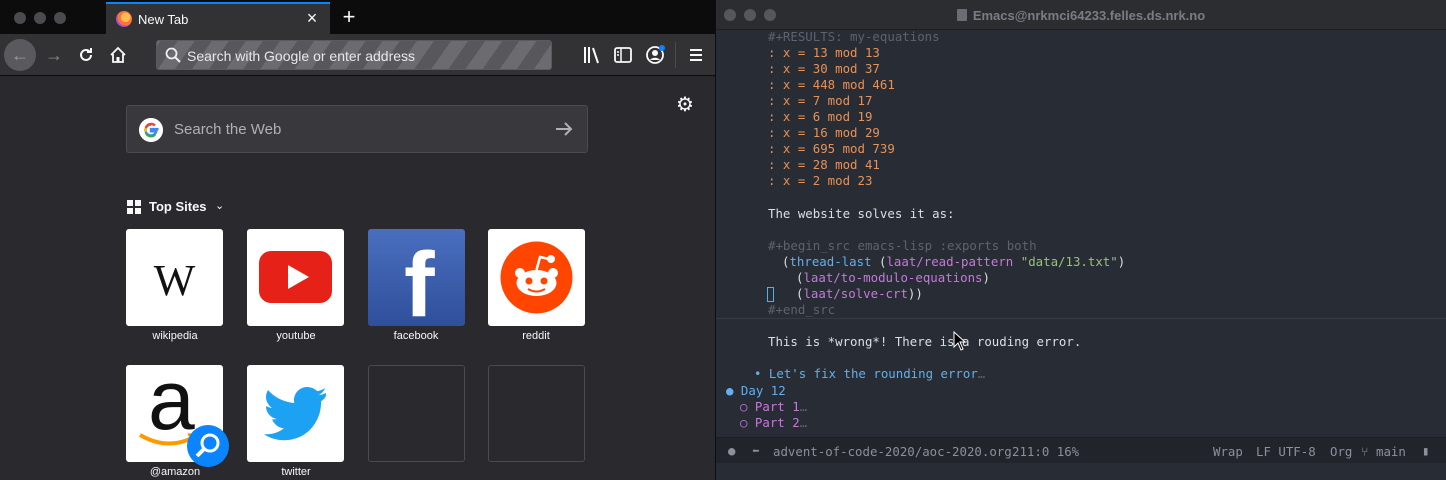  I want to click on top-site-twitter, so click(295, 413).